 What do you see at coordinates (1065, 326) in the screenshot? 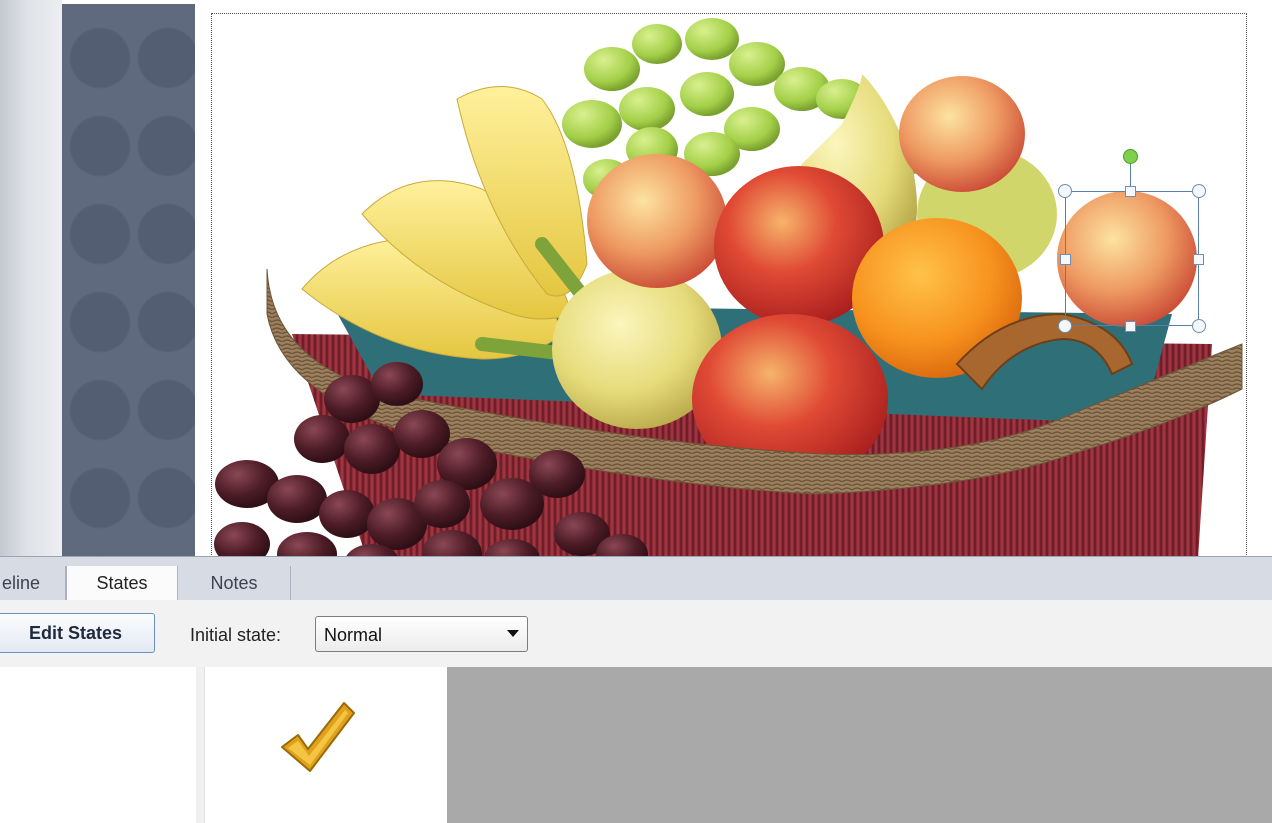
I see `resize-handle-bottom-left` at bounding box center [1065, 326].